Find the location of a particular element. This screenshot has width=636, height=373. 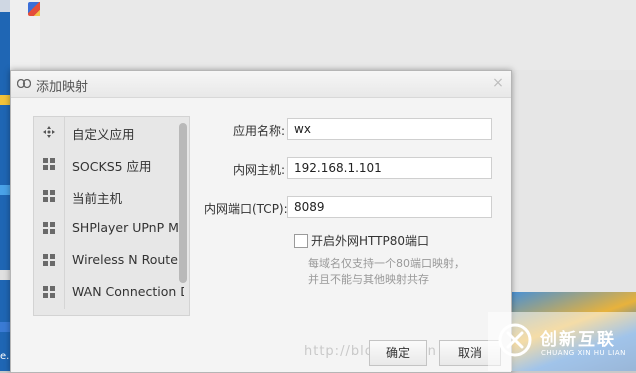

app-name-label: 应用名称: is located at coordinates (259, 131).